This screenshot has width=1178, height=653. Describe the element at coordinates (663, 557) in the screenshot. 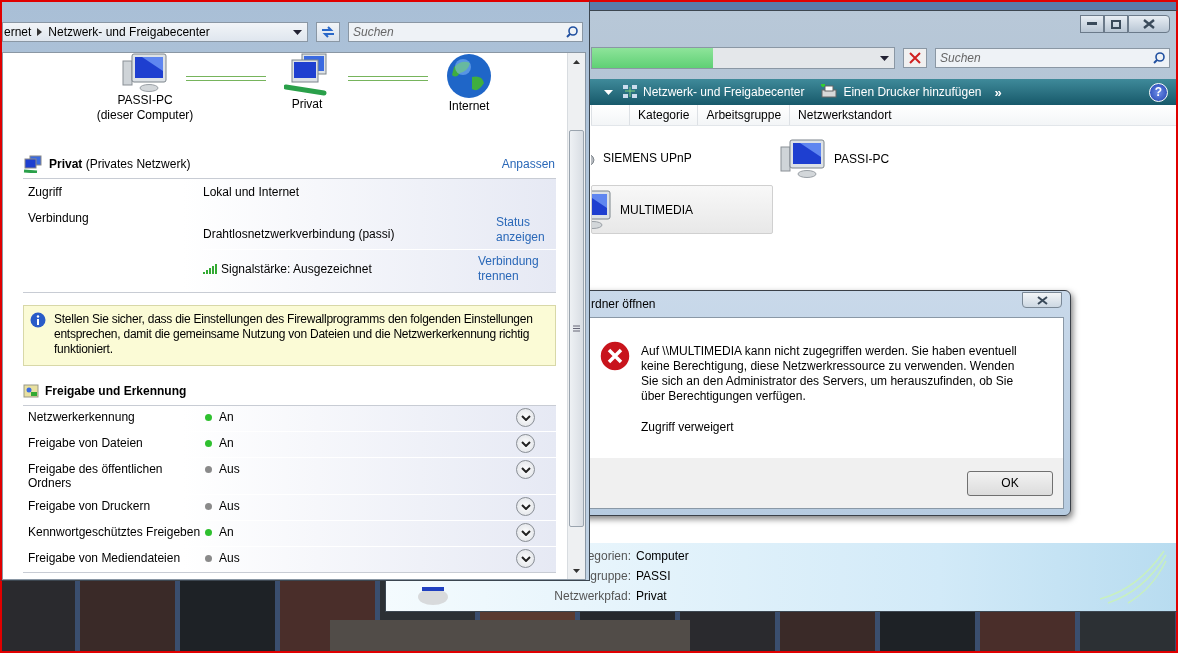

I see `detail-value: Computer` at that location.